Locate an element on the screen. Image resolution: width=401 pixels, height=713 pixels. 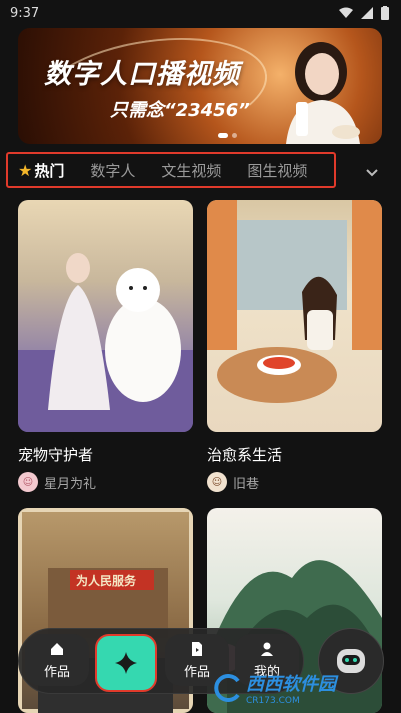
tab-label: 热门 is located at coordinates (49, 170).